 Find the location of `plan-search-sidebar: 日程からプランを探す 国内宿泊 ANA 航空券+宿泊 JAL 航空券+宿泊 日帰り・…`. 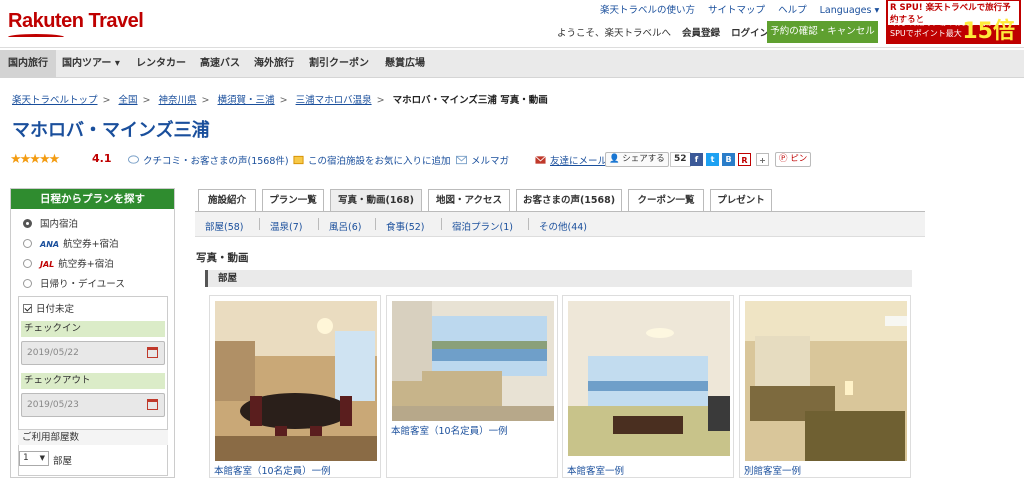

plan-search-sidebar: 日程からプランを探す 国内宿泊 ANA 航空券+宿泊 JAL 航空券+宿泊 日帰り・… is located at coordinates (92, 333).